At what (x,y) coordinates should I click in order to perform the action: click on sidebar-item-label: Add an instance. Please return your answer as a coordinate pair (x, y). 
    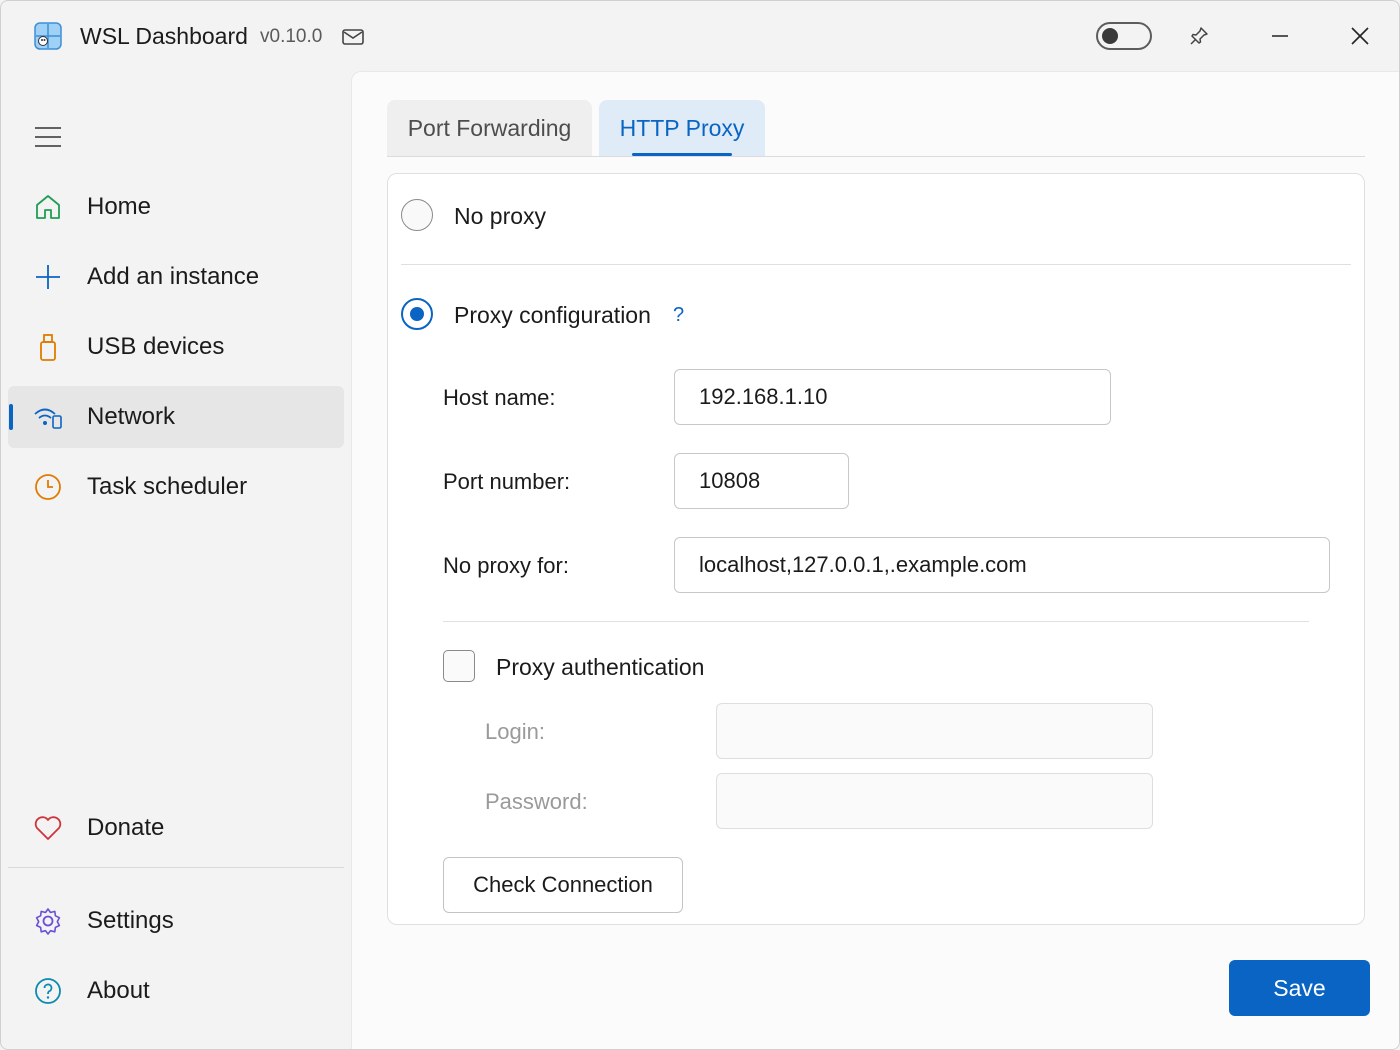
    Looking at the image, I should click on (173, 276).